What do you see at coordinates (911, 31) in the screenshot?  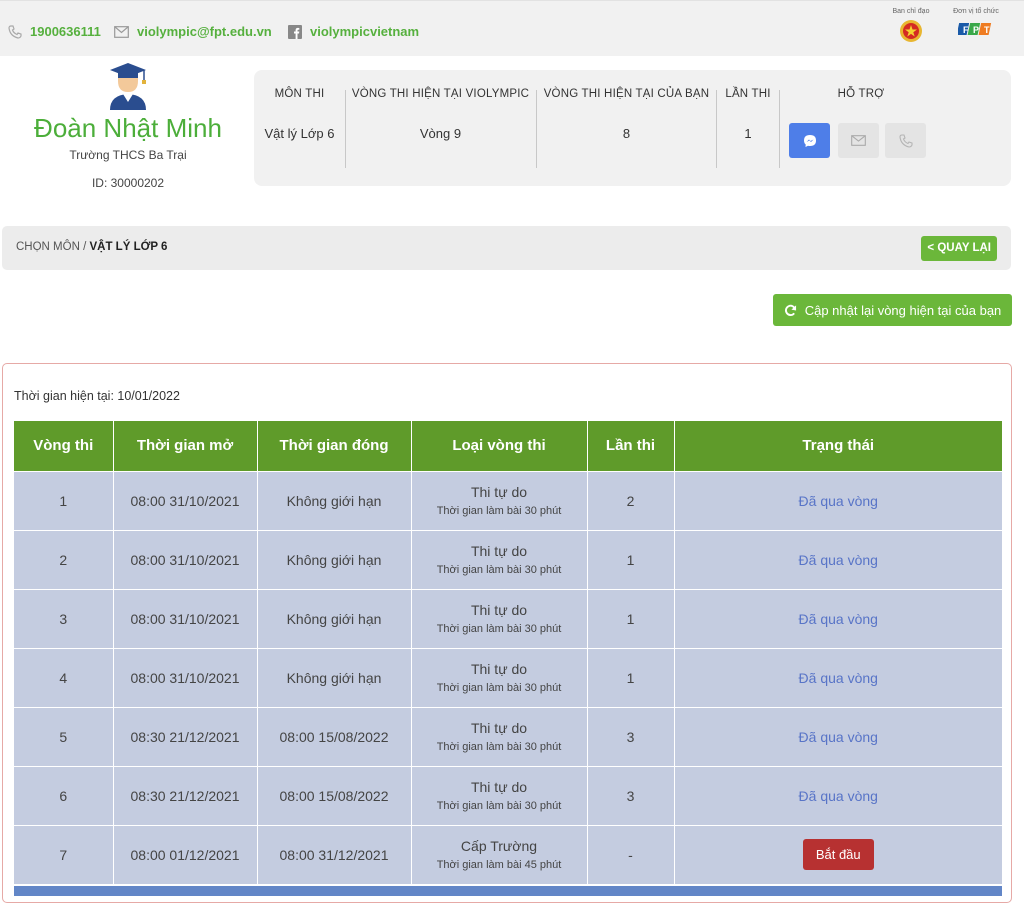 I see `national-emblem-icon` at bounding box center [911, 31].